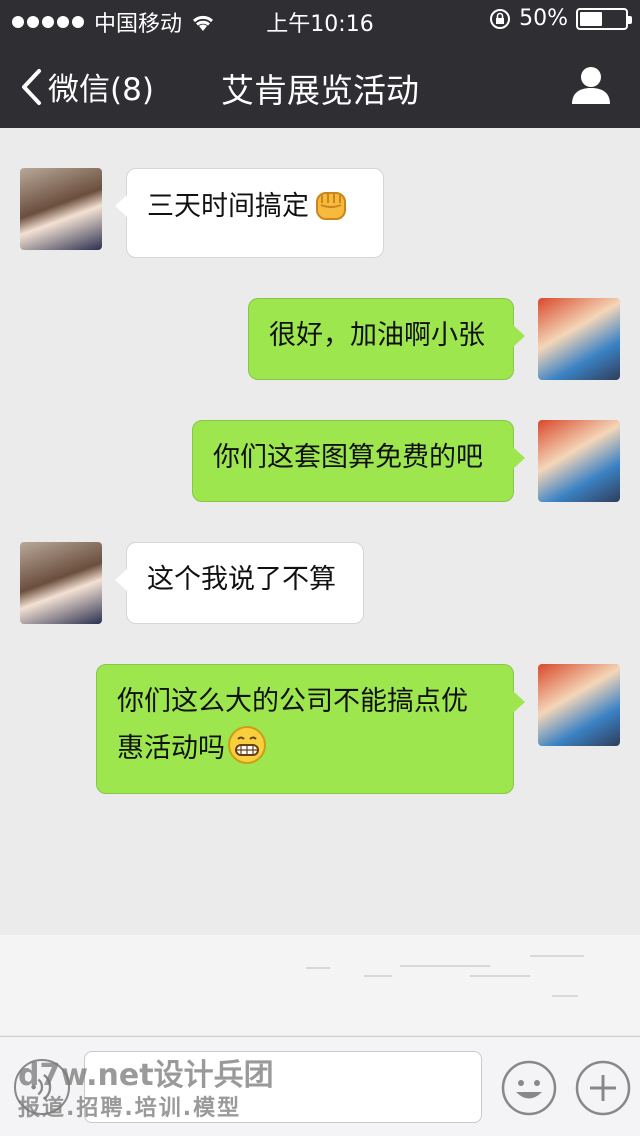  What do you see at coordinates (348, 457) in the screenshot?
I see `message-text: 你们这套图算免费的吧` at bounding box center [348, 457].